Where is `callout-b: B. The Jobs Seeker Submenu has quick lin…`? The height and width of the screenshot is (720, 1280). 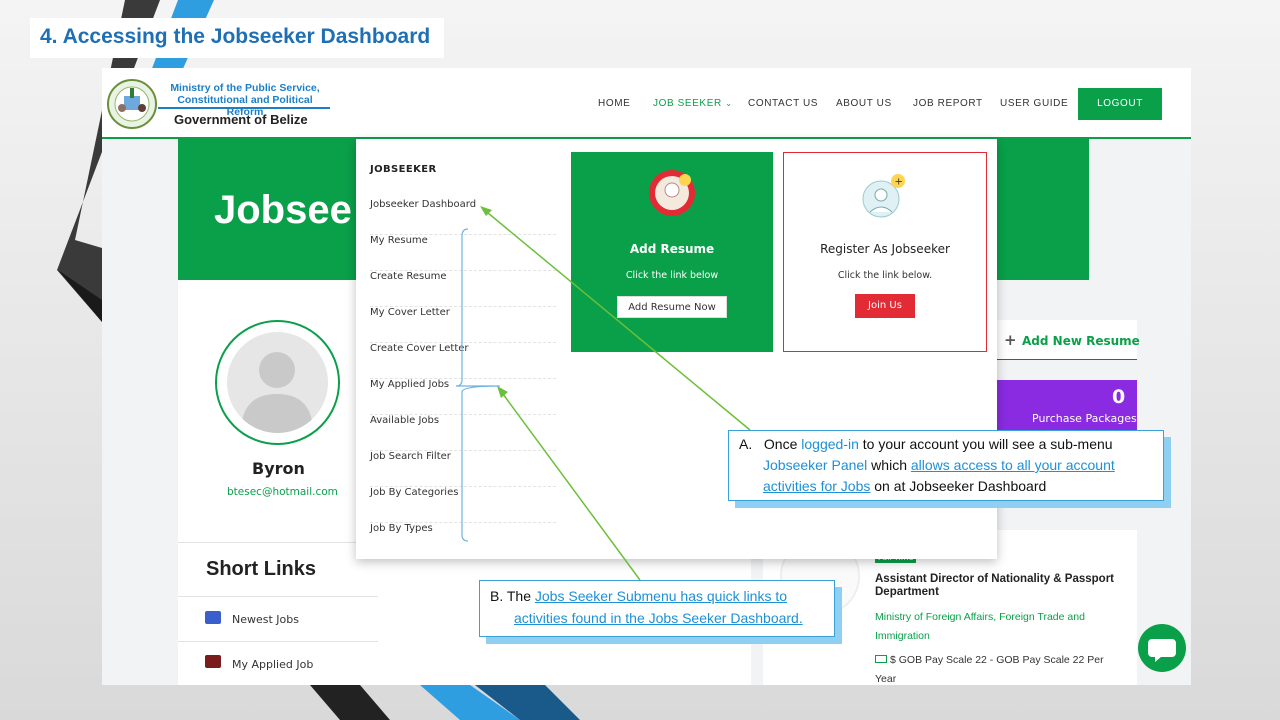
callout-b: B. The Jobs Seeker Submenu has quick lin… is located at coordinates (657, 608).